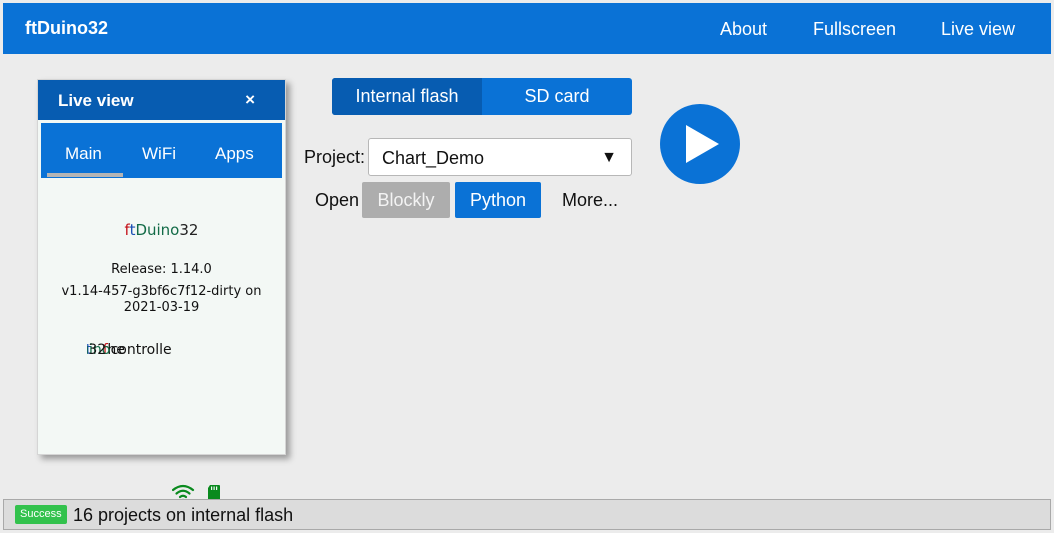 Image resolution: width=1054 pixels, height=533 pixels. Describe the element at coordinates (433, 158) in the screenshot. I see `project-select-value: Chart_Demo` at that location.